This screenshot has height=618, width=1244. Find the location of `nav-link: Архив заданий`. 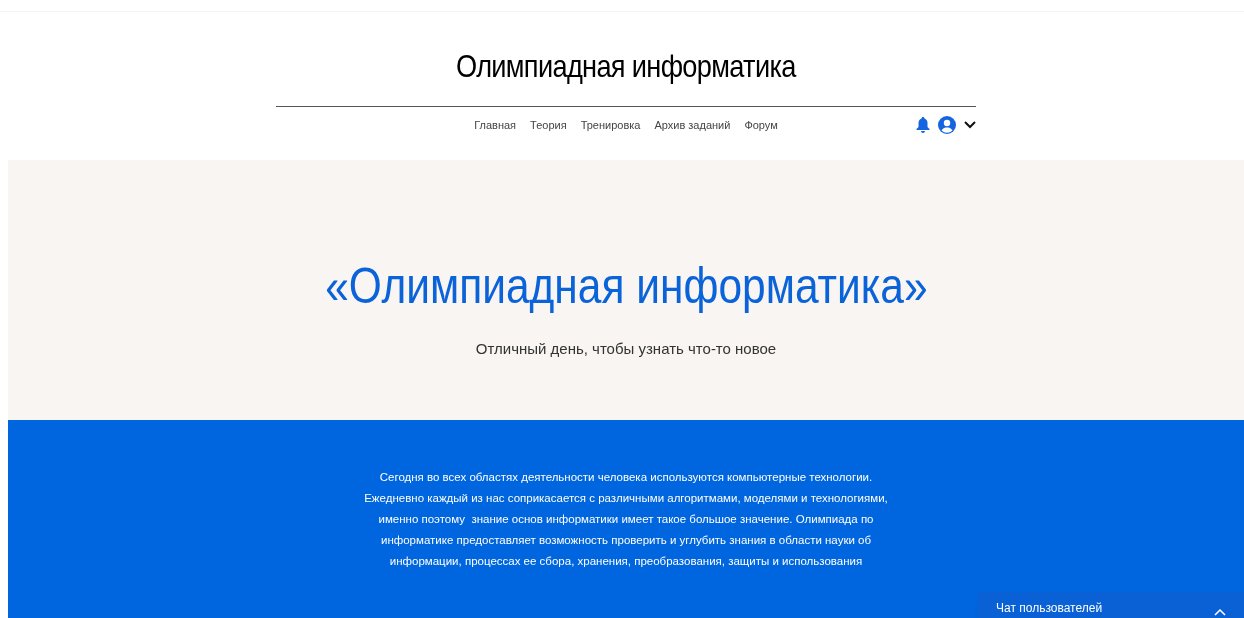

nav-link: Архив заданий is located at coordinates (692, 125).